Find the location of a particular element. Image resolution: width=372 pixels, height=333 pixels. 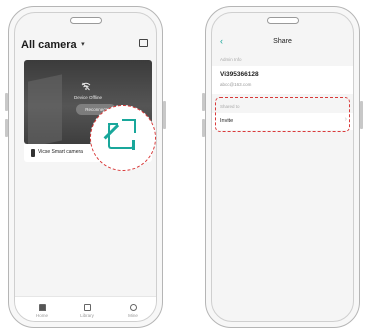

wifi-off-icon is located at coordinates (86, 87).